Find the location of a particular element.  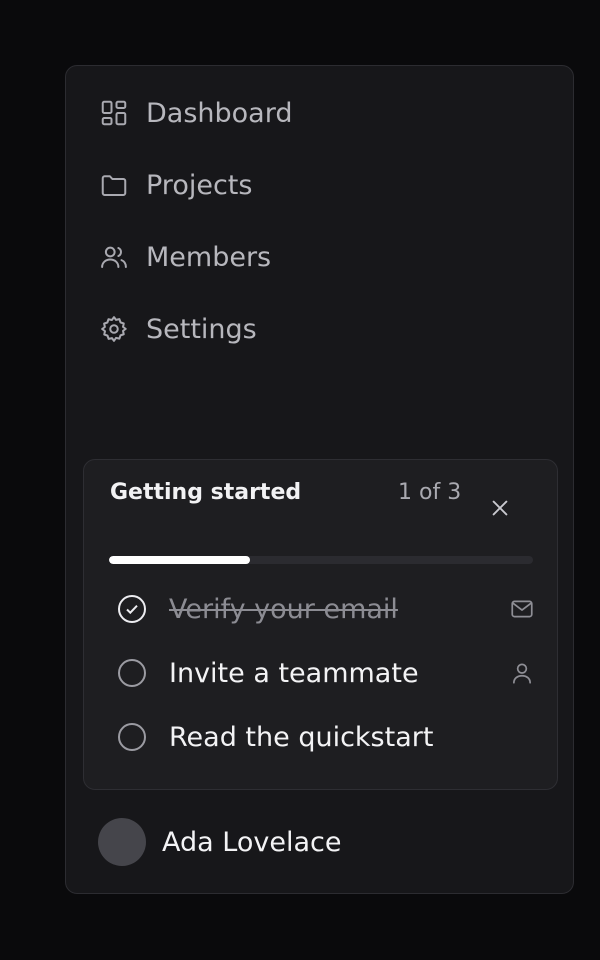

sidebar-item-label: Members is located at coordinates (209, 257).